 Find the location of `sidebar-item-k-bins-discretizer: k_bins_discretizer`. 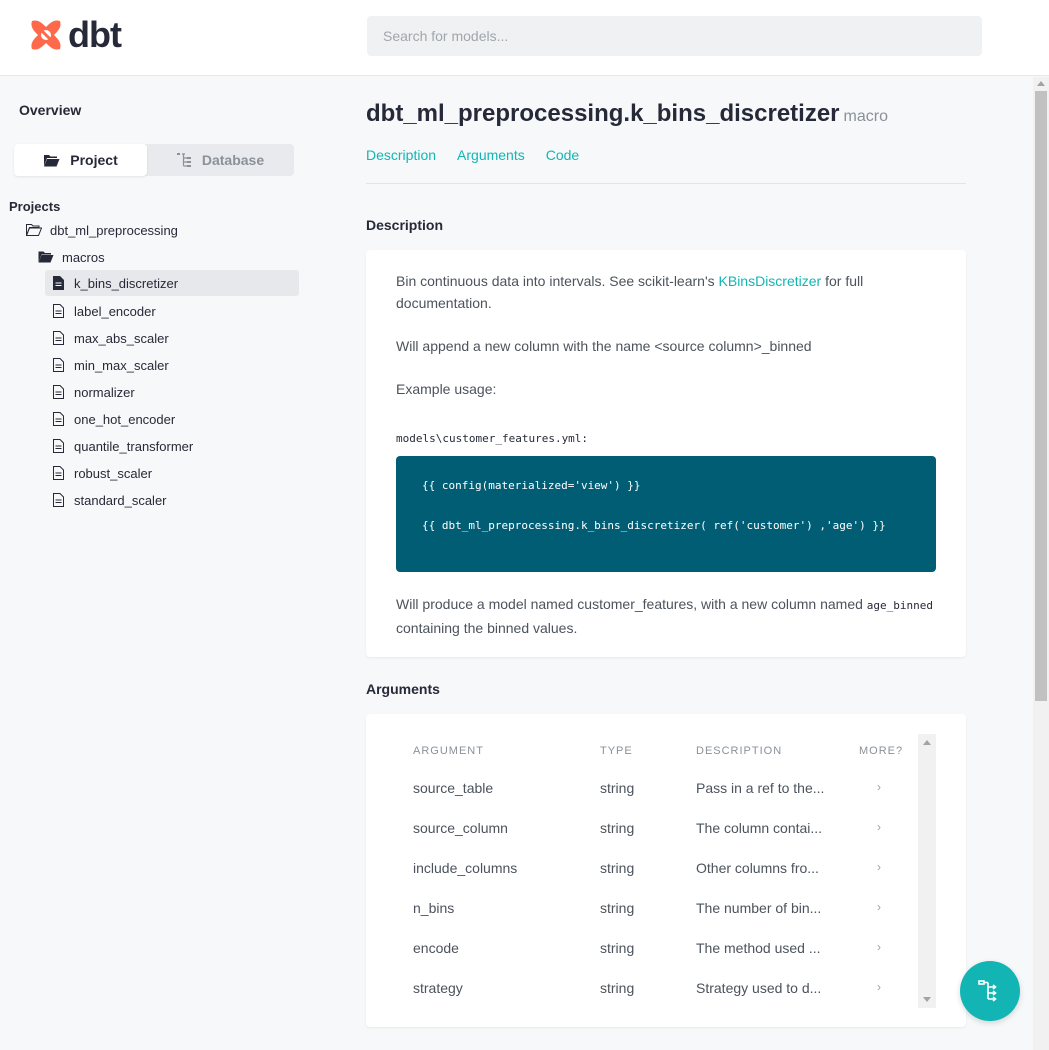

sidebar-item-k-bins-discretizer: k_bins_discretizer is located at coordinates (172, 283).